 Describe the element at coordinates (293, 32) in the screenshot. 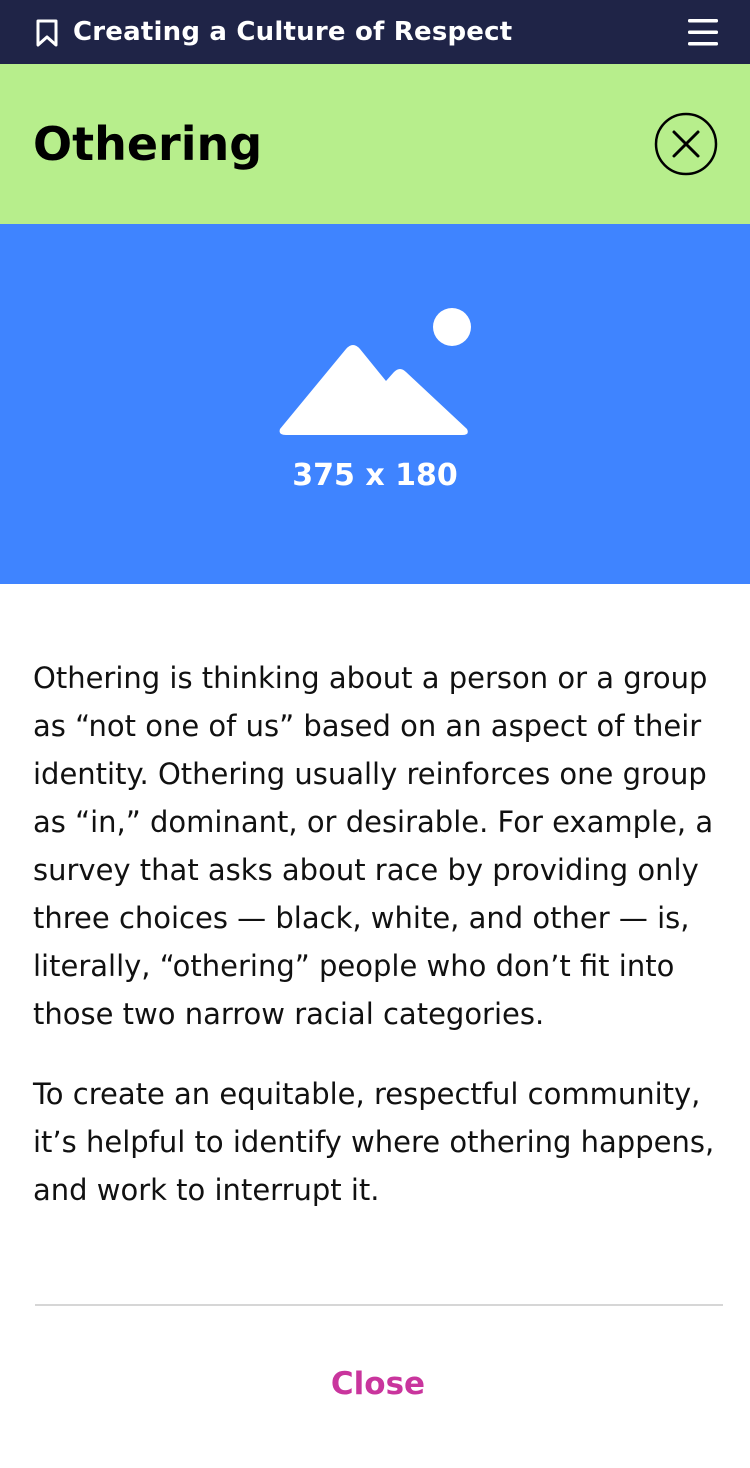

I see `app-title: Creating a Culture of Respect` at that location.